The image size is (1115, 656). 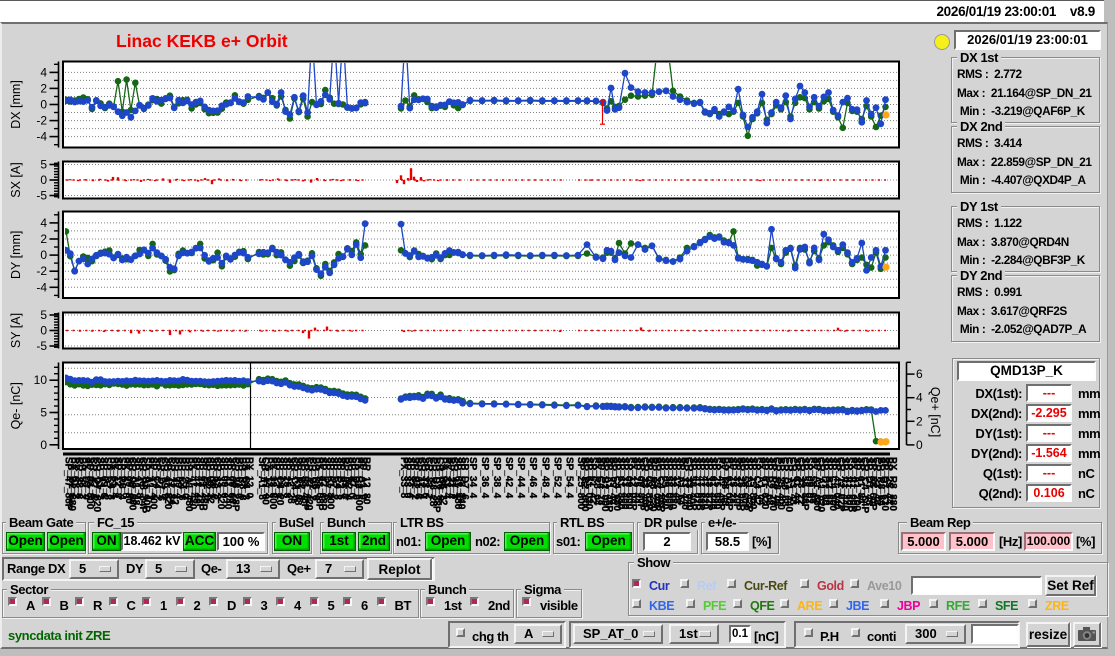 I want to click on svg-text: SP_48_4, so click(x=544, y=478).